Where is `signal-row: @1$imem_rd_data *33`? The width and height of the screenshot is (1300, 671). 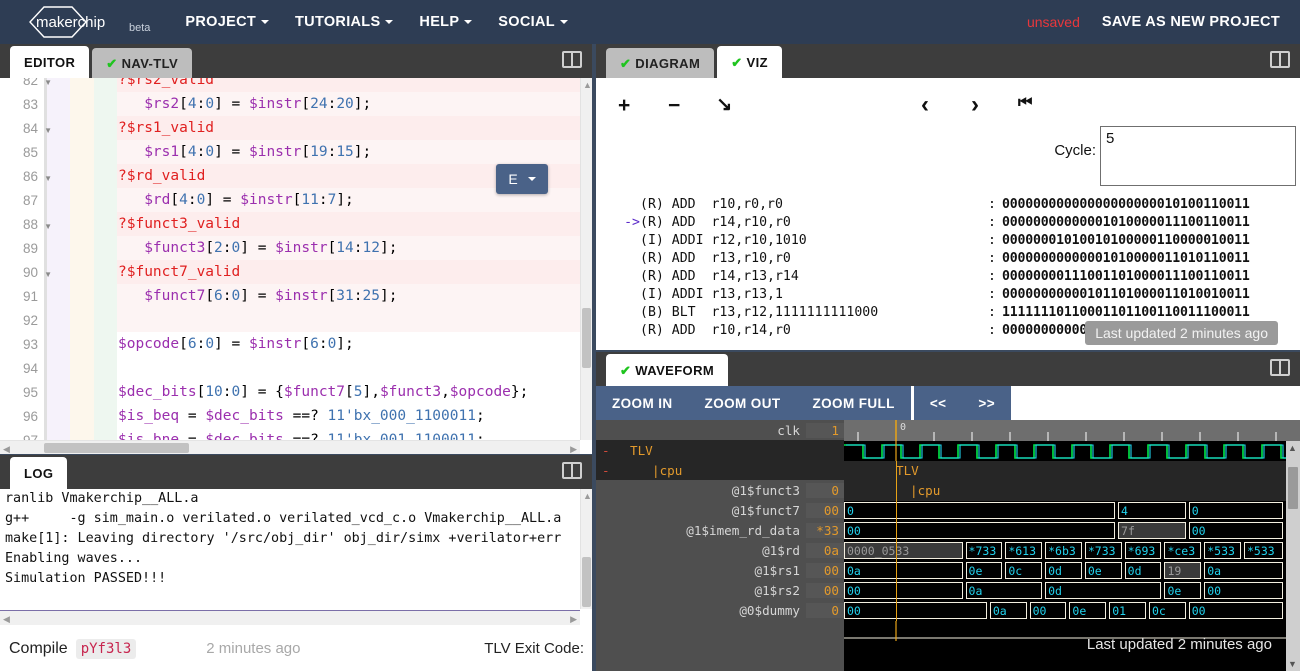
signal-row: @1$imem_rd_data *33 is located at coordinates (720, 530).